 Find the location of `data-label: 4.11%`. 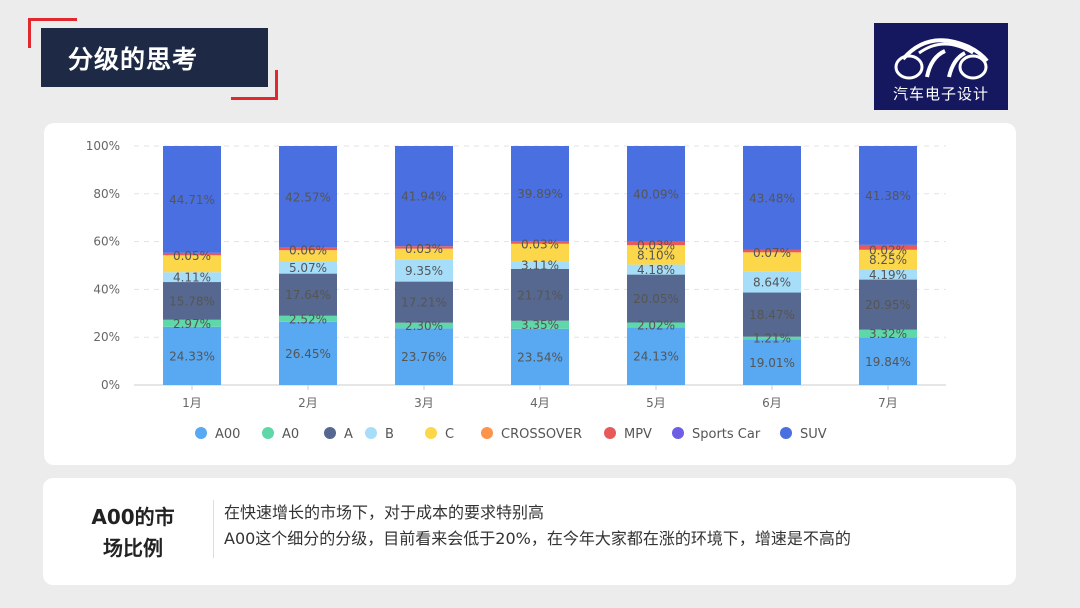

data-label: 4.11% is located at coordinates (192, 278).